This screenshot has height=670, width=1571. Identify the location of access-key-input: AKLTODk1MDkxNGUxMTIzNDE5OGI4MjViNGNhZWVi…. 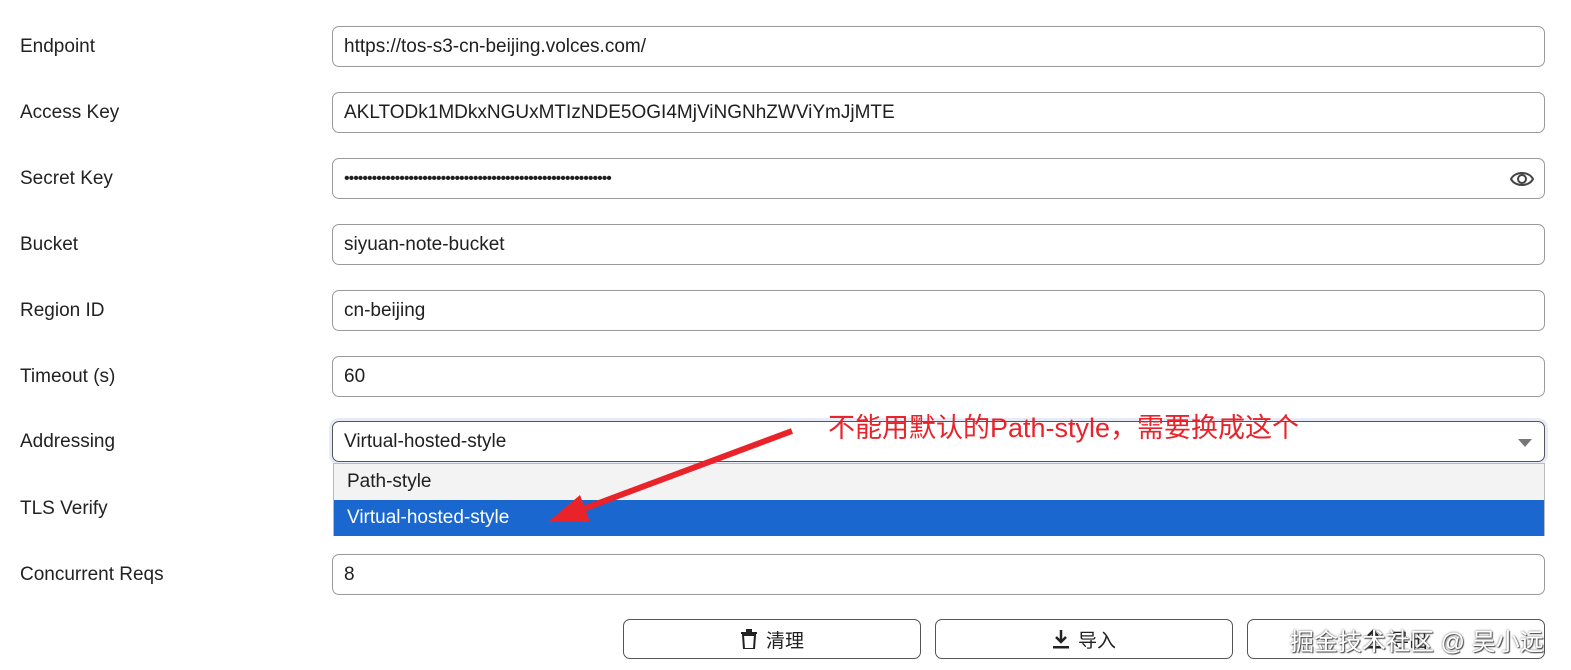
(938, 112).